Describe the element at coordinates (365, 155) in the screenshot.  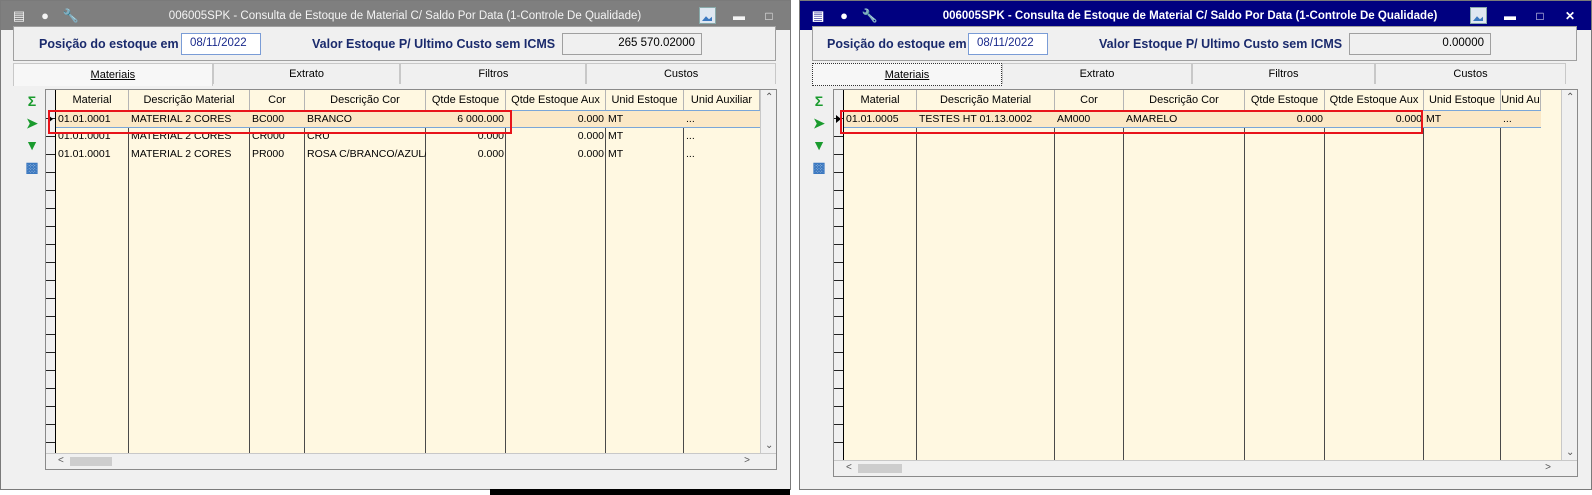
I see `cell-descricao-cor: ROSA C/BRANCO/AZUL/E` at that location.